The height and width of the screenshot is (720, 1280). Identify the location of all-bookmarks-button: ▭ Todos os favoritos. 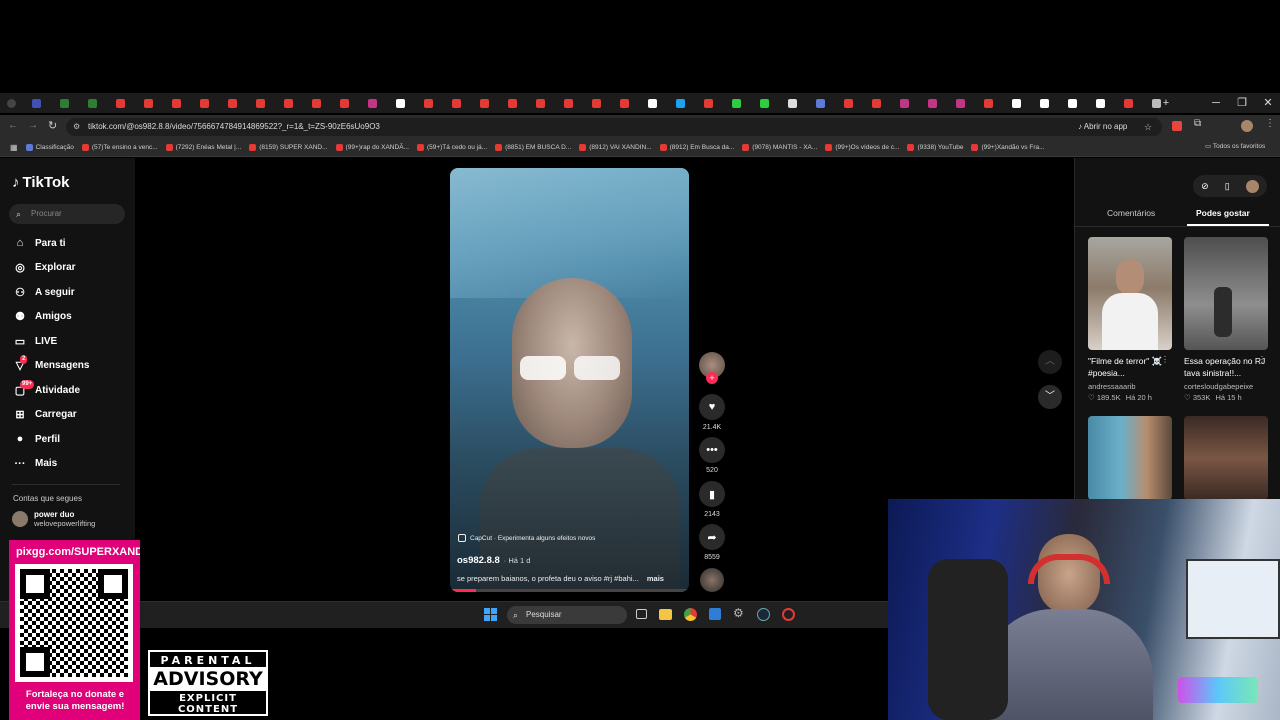
(1235, 146).